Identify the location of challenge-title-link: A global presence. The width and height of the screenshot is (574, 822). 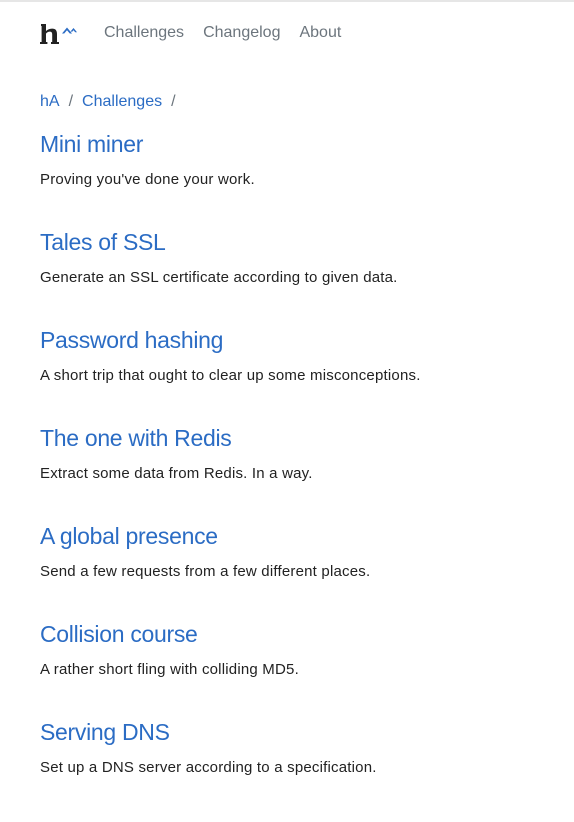
(300, 536).